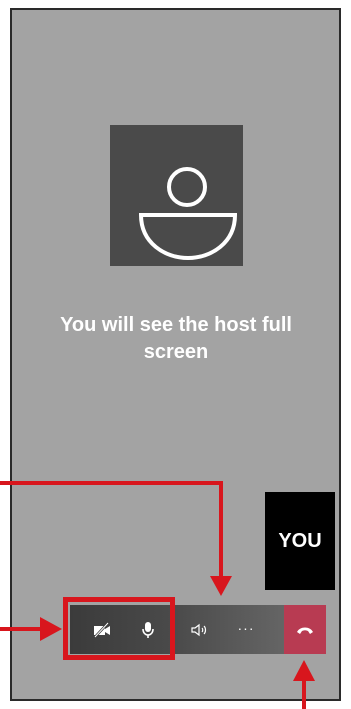  I want to click on camera-mic-highlight-box, so click(119, 628).